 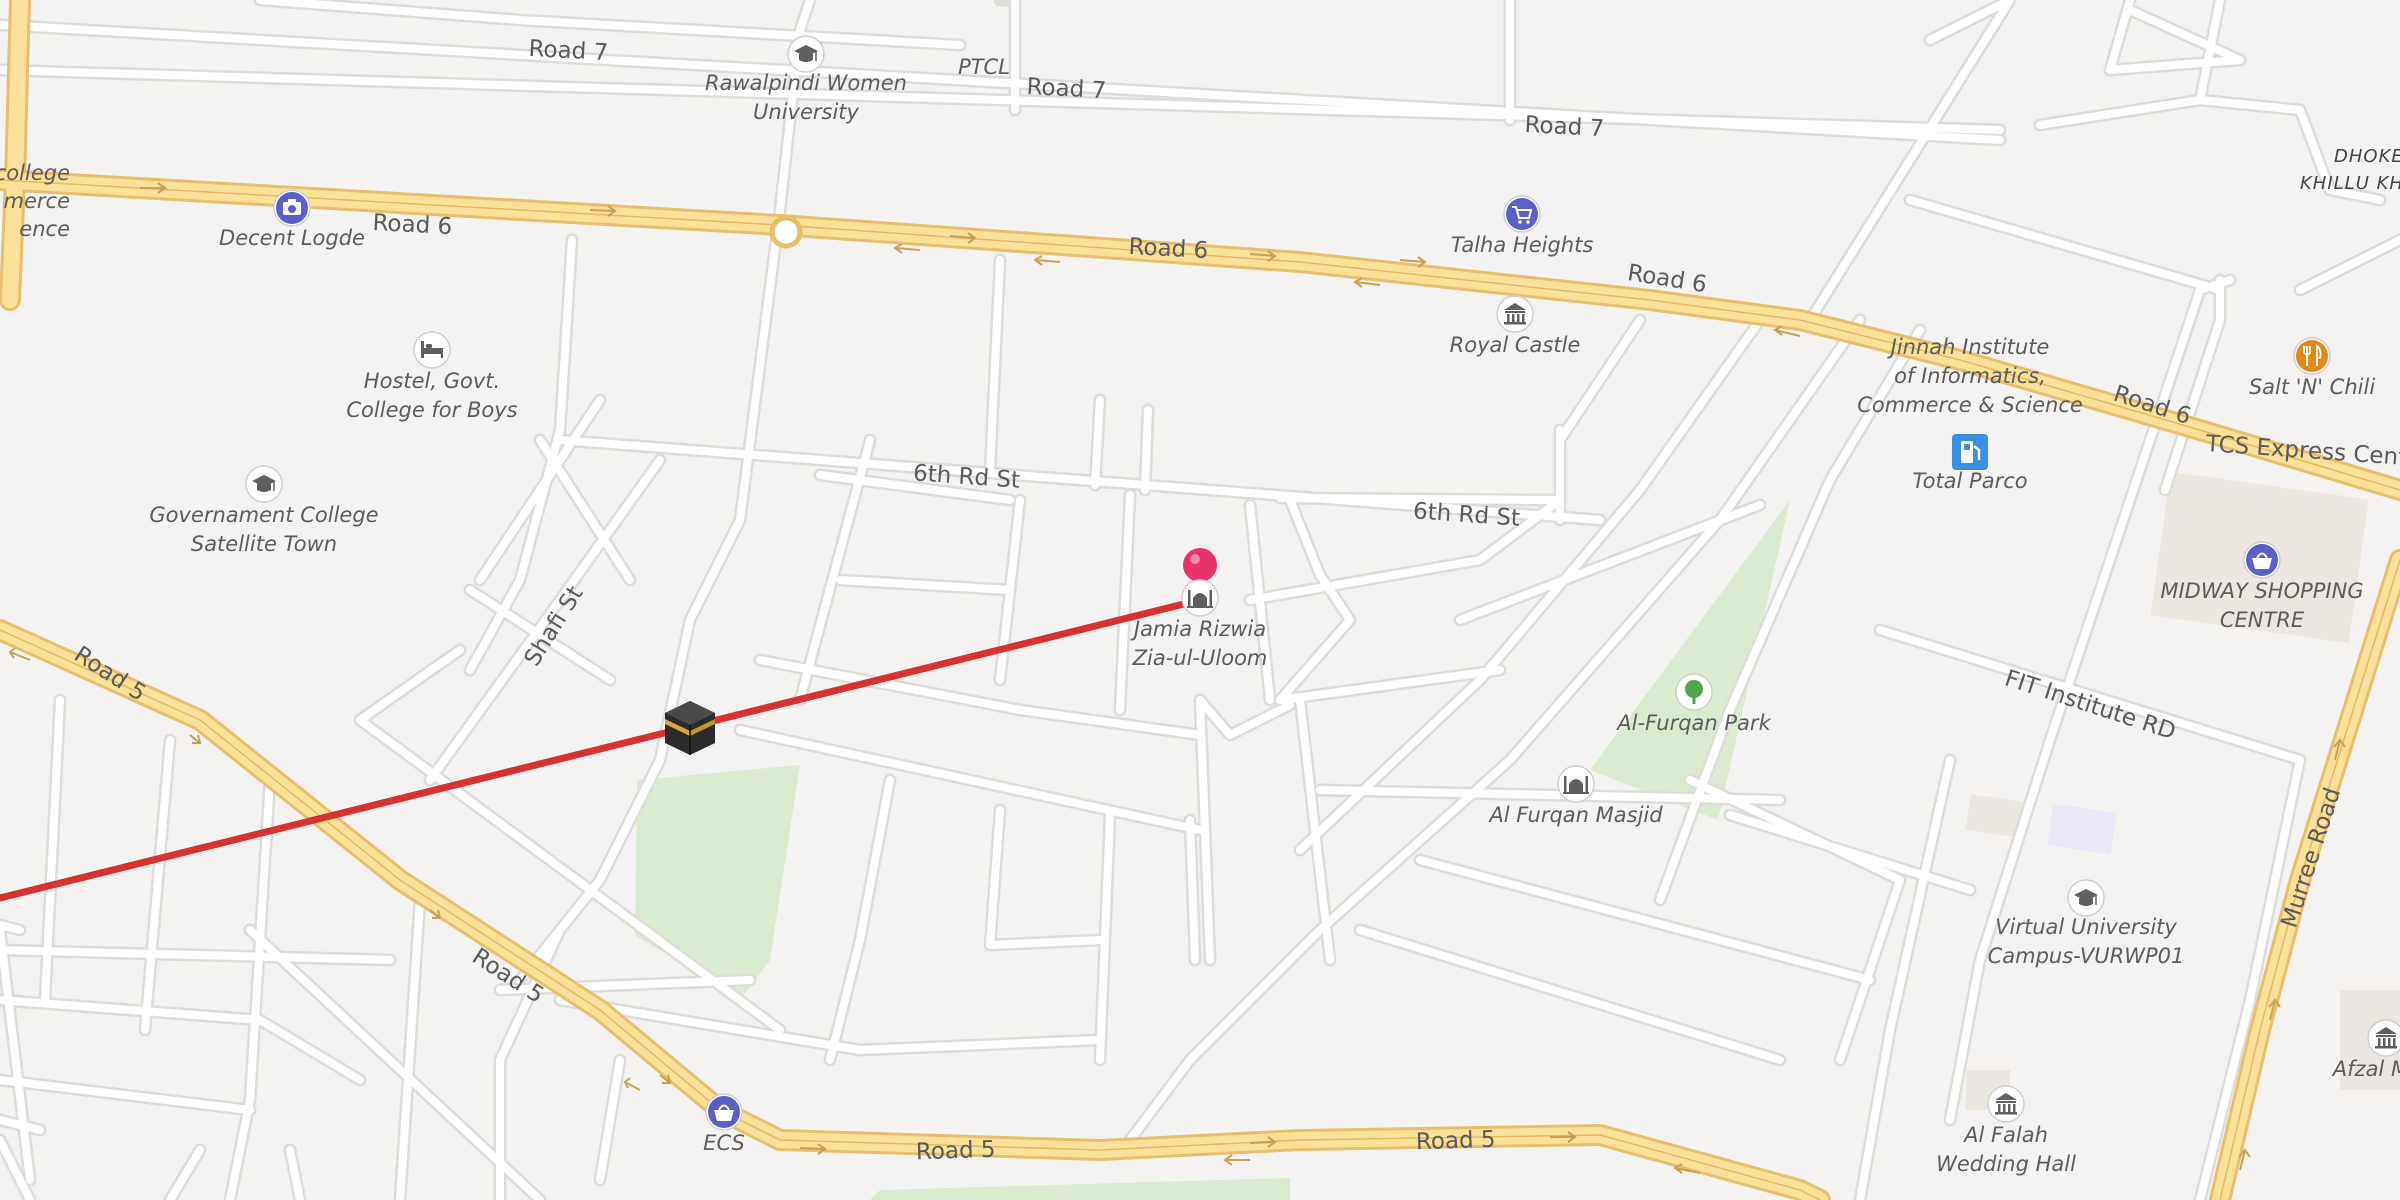 What do you see at coordinates (264, 544) in the screenshot?
I see `poi-label-line: Satellite Town` at bounding box center [264, 544].